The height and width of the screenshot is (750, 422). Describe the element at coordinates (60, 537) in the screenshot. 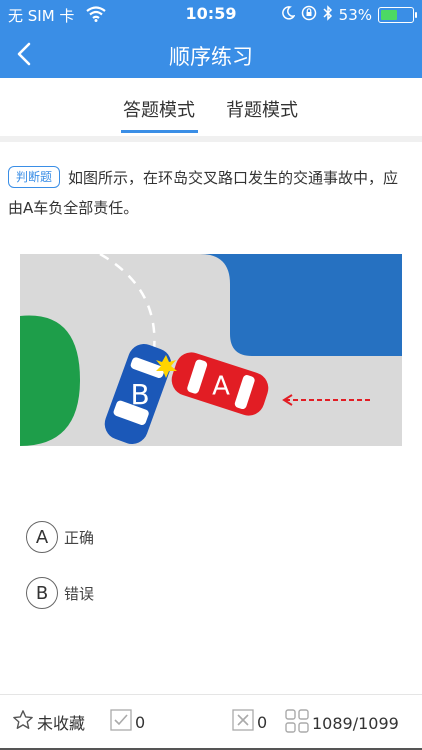

I see `option-a: A 正确` at that location.